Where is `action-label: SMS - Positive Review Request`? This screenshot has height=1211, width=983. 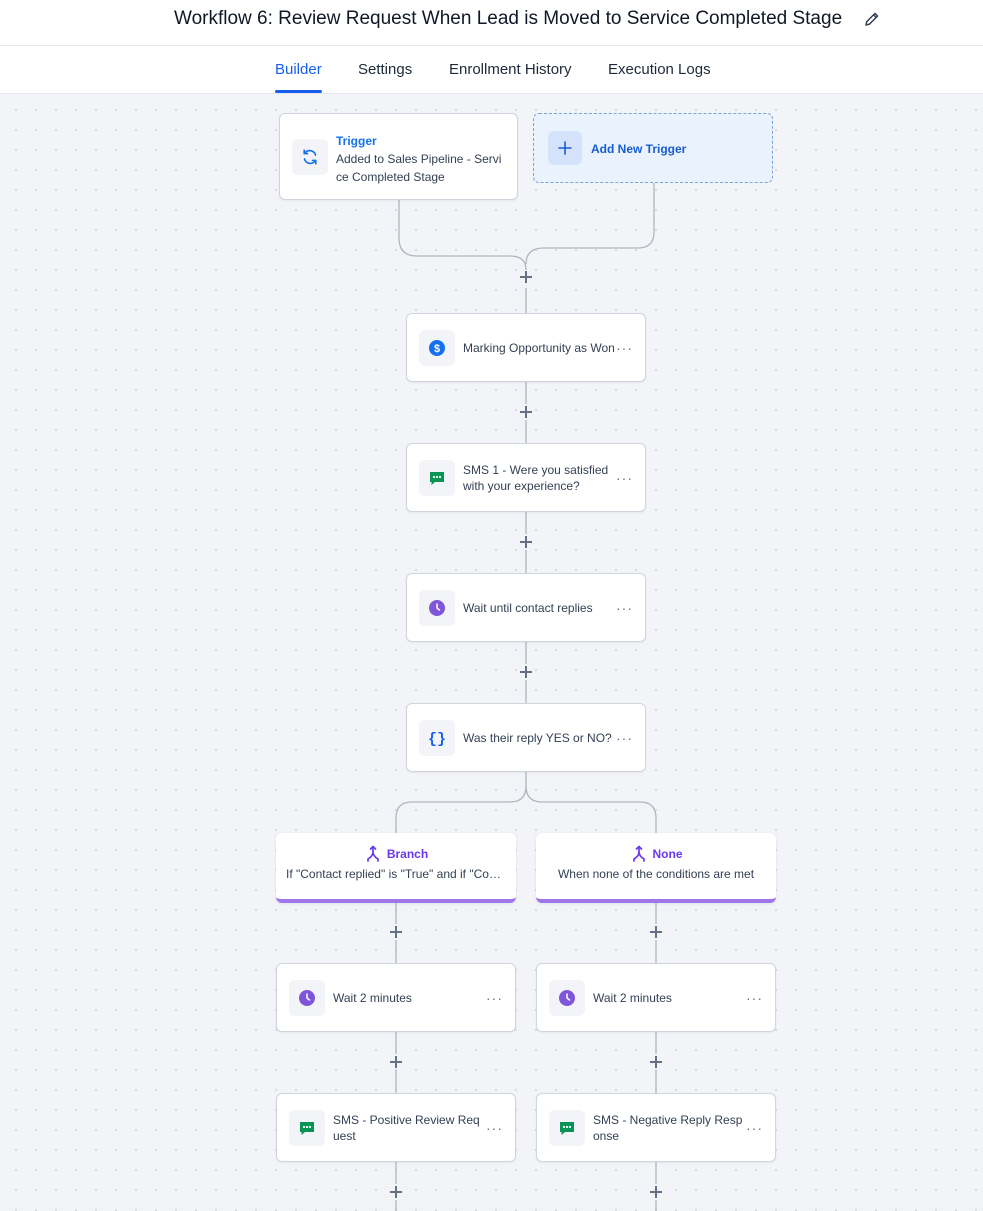
action-label: SMS - Positive Review Request is located at coordinates (406, 1127).